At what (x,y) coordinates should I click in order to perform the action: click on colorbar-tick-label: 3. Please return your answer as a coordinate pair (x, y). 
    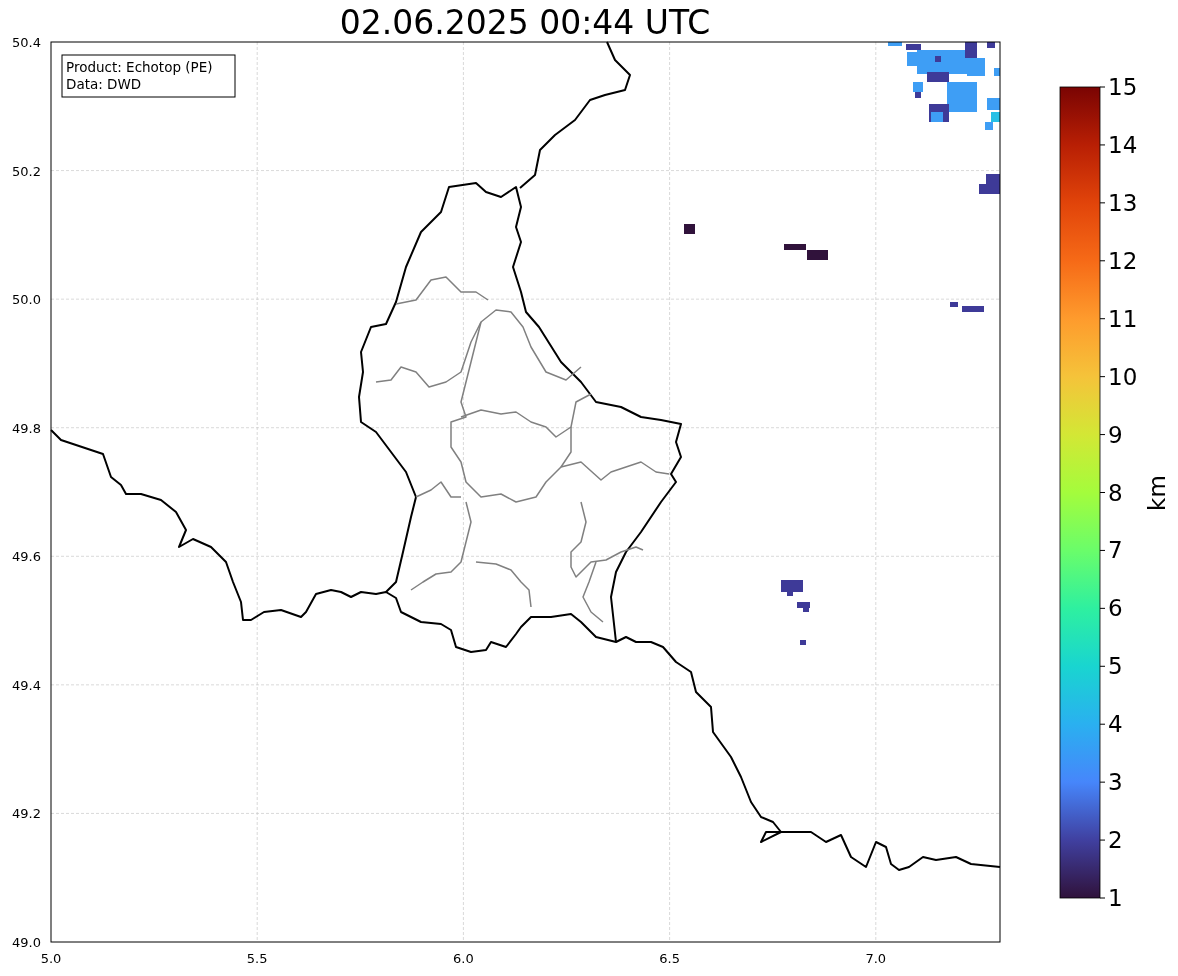
    Looking at the image, I should click on (1115, 782).